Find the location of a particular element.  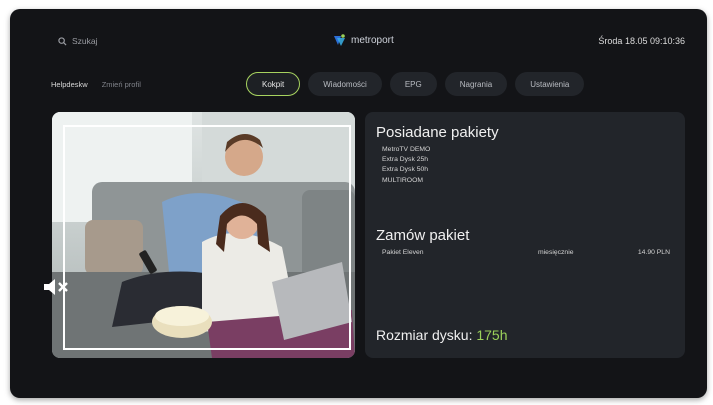

helpdesk-link: Helpdeskw is located at coordinates (69, 84).